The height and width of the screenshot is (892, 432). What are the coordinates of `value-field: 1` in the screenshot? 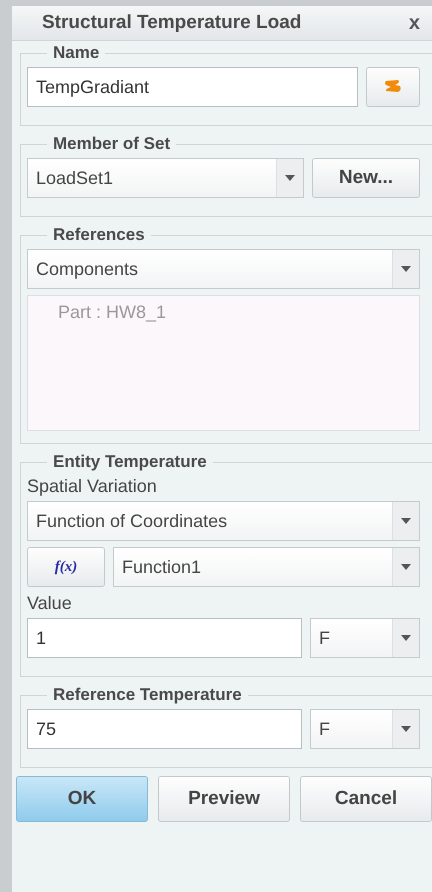 It's located at (164, 638).